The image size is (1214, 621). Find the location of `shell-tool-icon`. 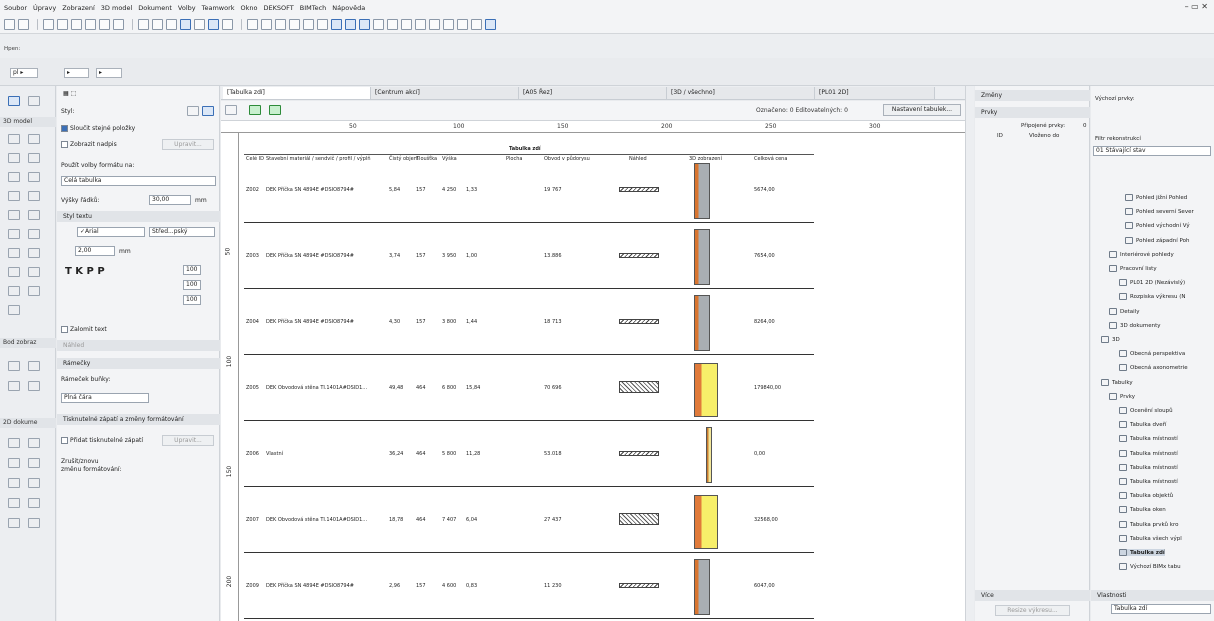

shell-tool-icon is located at coordinates (34, 177).